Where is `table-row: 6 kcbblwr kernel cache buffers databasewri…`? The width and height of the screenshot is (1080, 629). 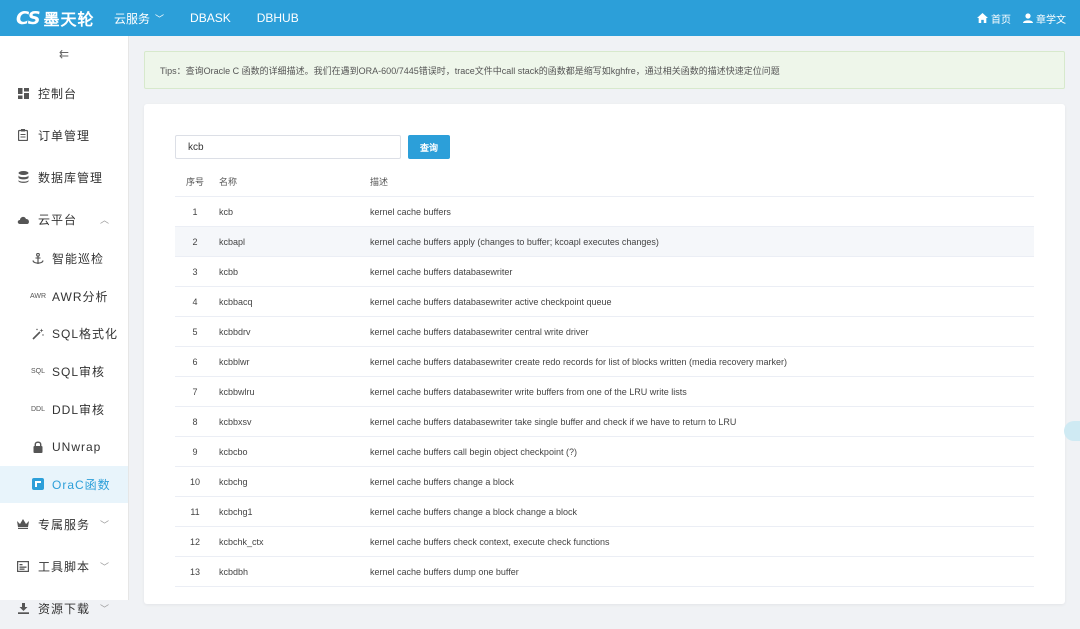
table-row: 6 kcbblwr kernel cache buffers databasewri… is located at coordinates (604, 362).